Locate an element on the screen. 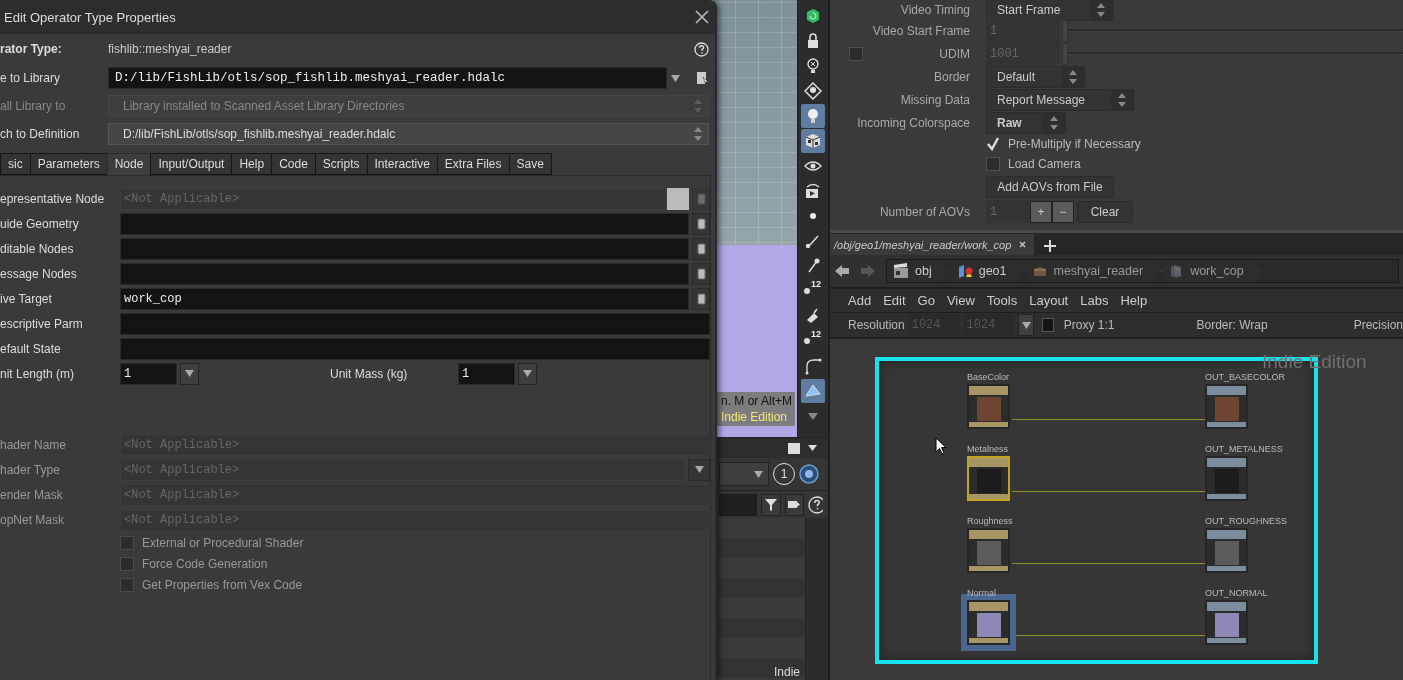 The width and height of the screenshot is (1403, 680). add-button: + is located at coordinates (1041, 211).